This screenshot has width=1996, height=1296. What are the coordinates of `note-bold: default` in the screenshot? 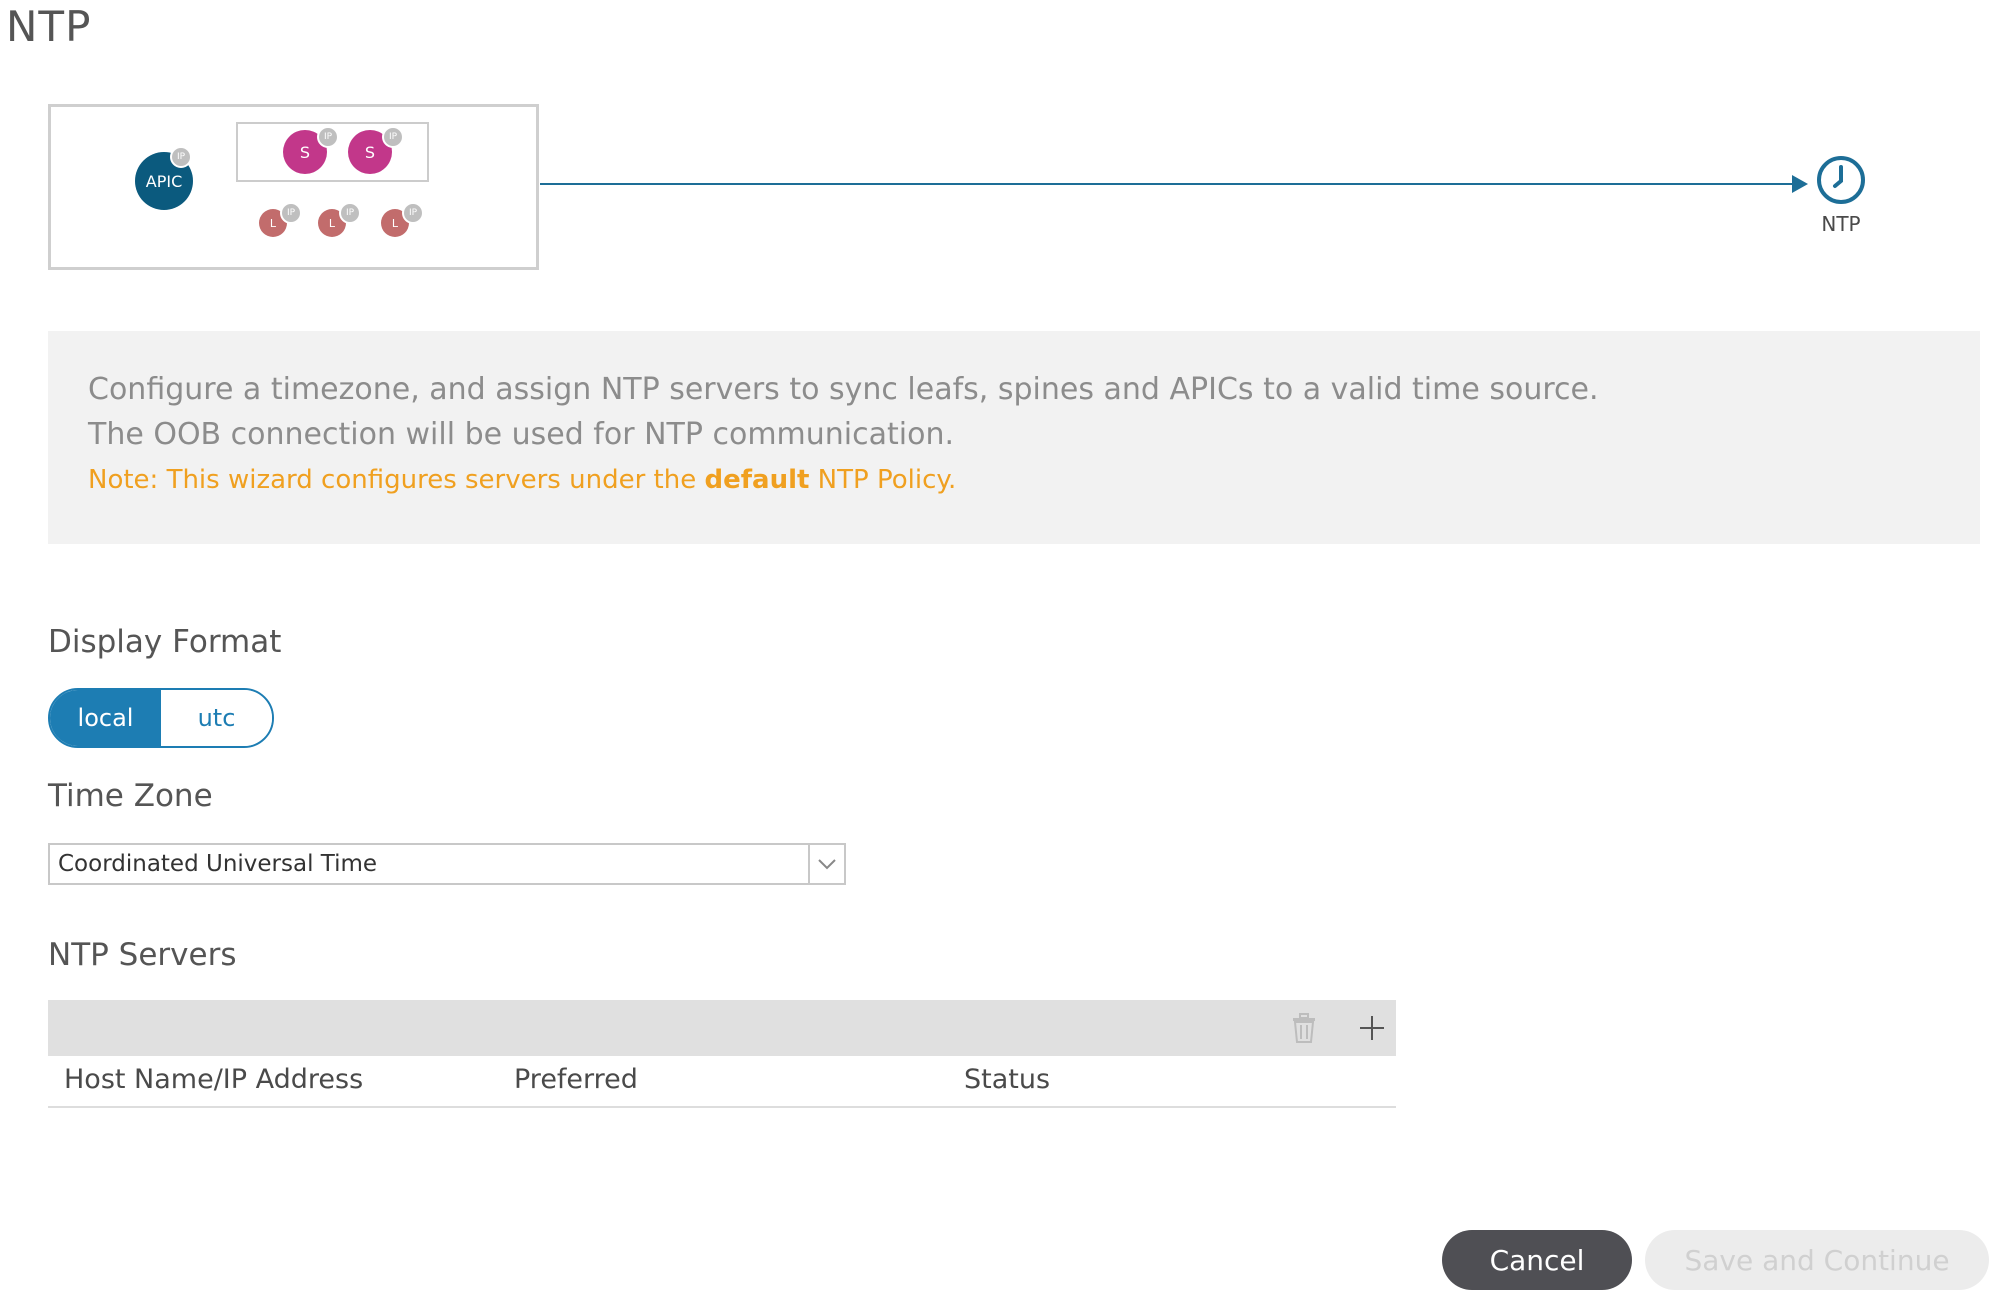 It's located at (757, 480).